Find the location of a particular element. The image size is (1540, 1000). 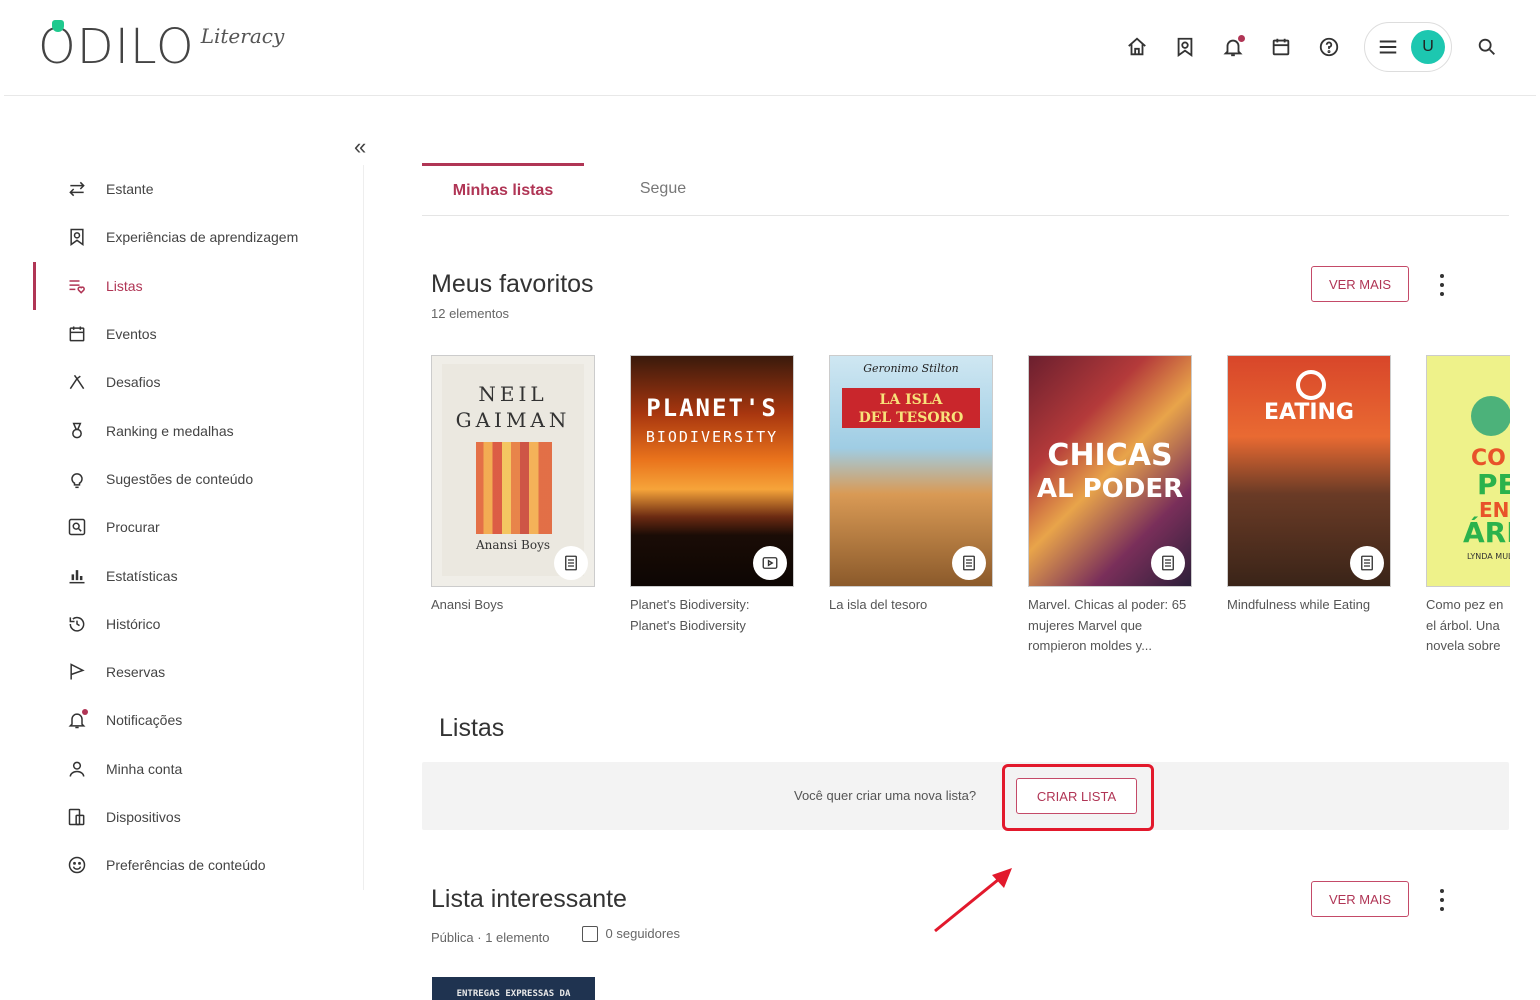

sidebar-item-estatisticas: Estatísticas is located at coordinates (181, 575).